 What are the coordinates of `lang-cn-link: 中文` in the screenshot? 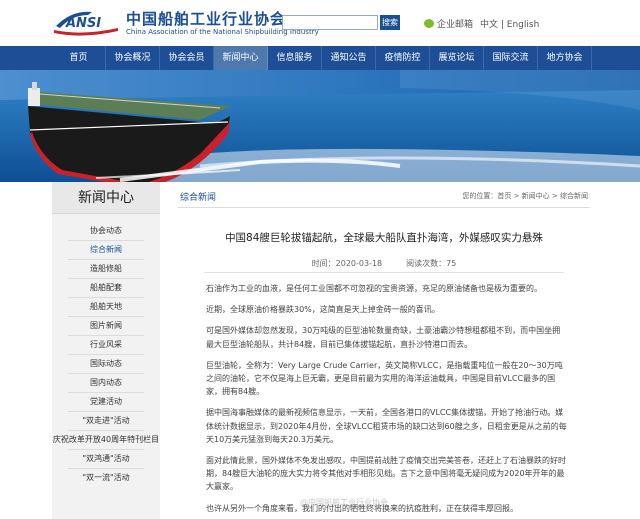 It's located at (489, 25).